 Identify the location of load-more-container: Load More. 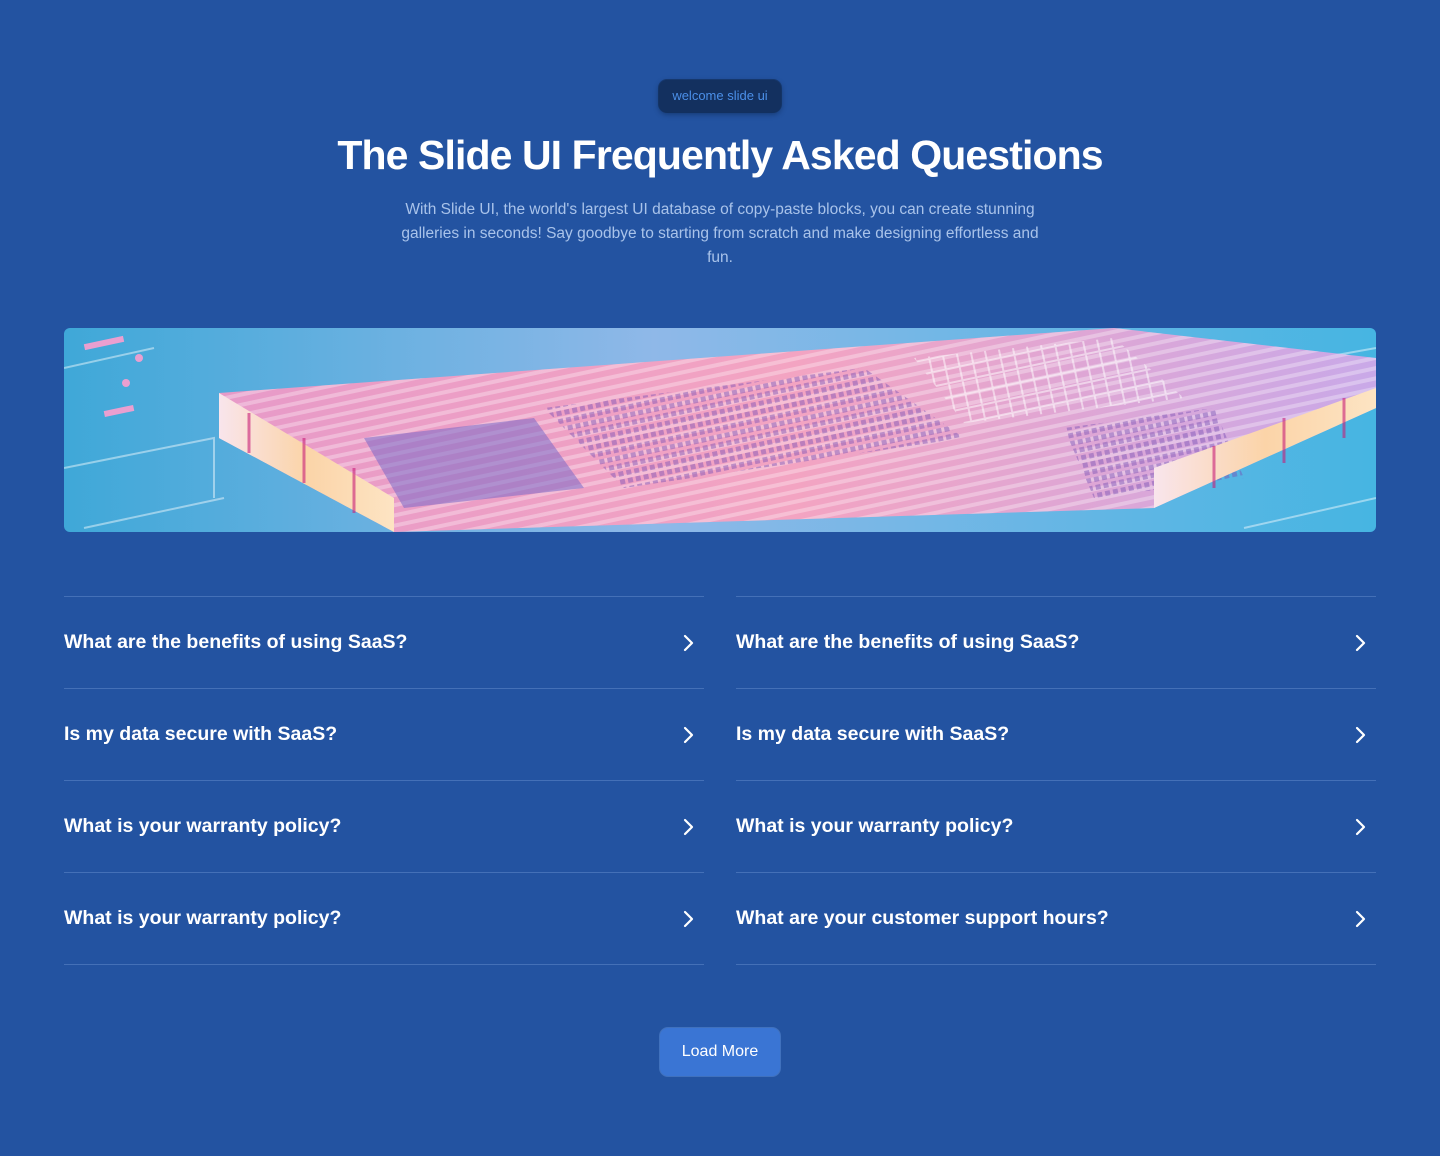
(720, 1052).